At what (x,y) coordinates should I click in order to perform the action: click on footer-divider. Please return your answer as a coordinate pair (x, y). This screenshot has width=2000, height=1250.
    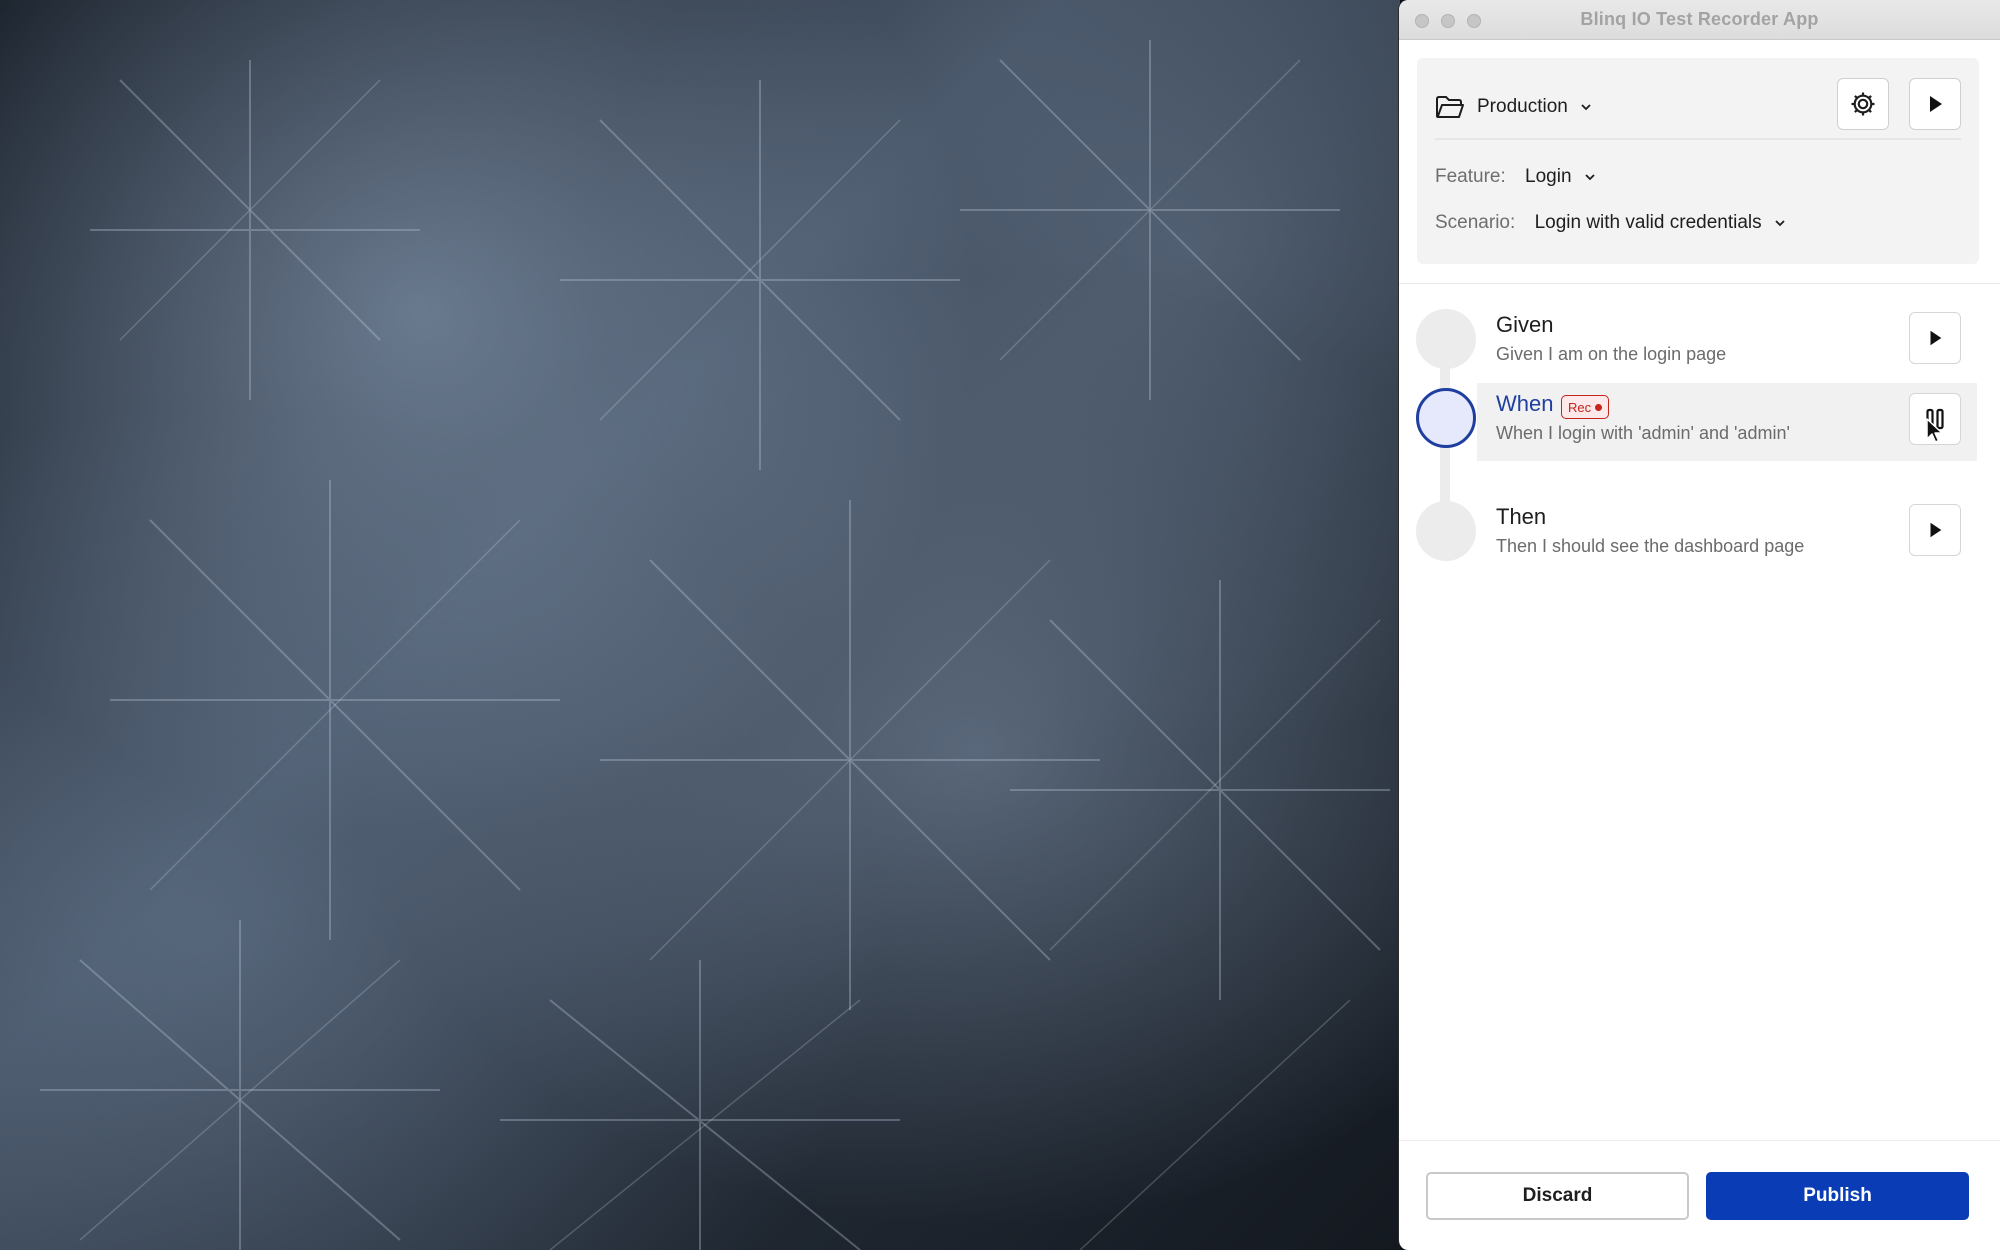
    Looking at the image, I should click on (1699, 1140).